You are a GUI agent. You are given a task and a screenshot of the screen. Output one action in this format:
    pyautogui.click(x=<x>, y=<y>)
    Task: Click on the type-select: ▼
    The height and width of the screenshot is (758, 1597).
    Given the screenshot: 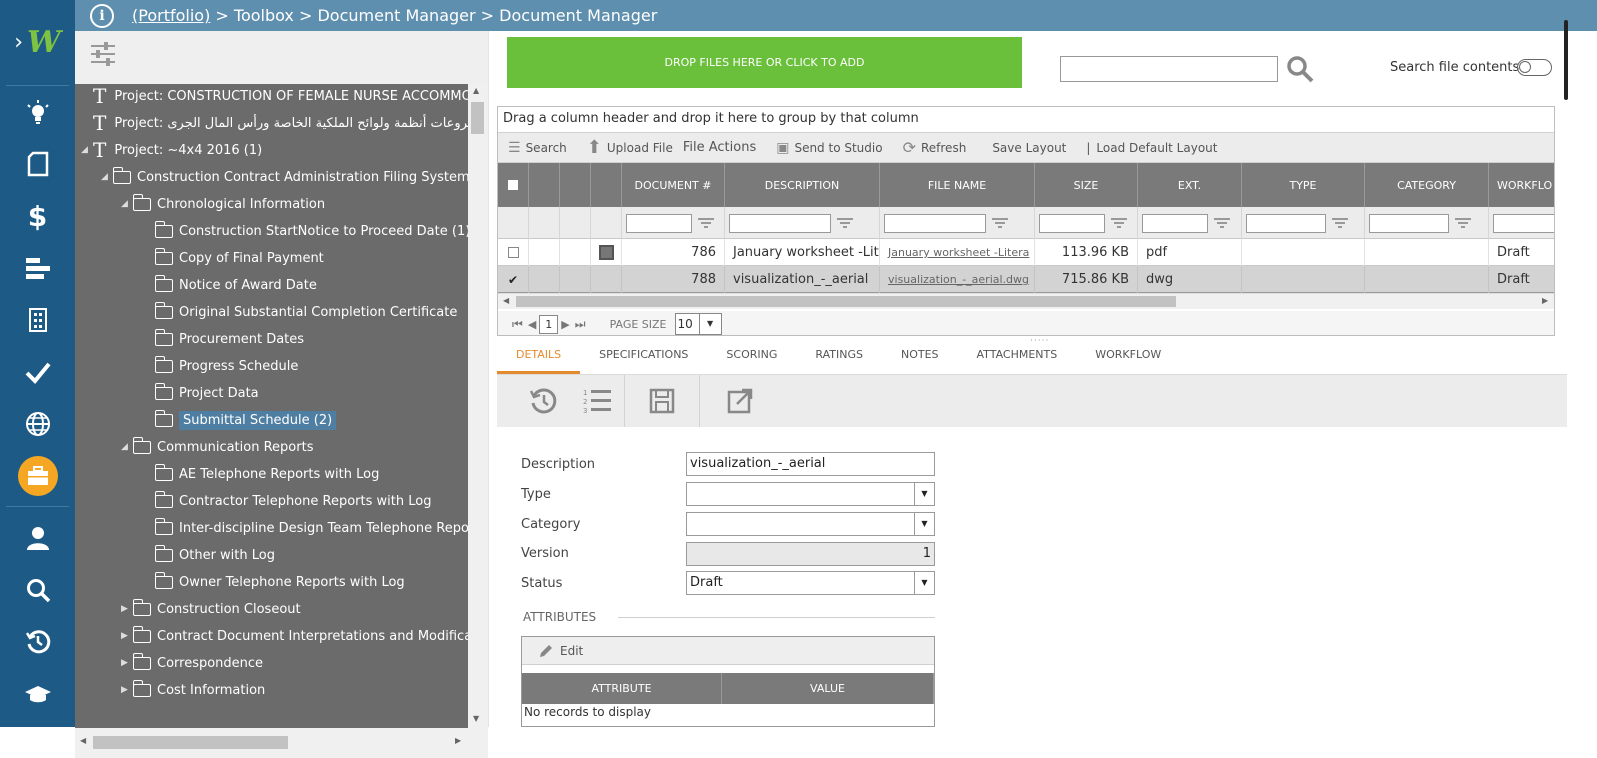 What is the action you would take?
    pyautogui.click(x=810, y=494)
    